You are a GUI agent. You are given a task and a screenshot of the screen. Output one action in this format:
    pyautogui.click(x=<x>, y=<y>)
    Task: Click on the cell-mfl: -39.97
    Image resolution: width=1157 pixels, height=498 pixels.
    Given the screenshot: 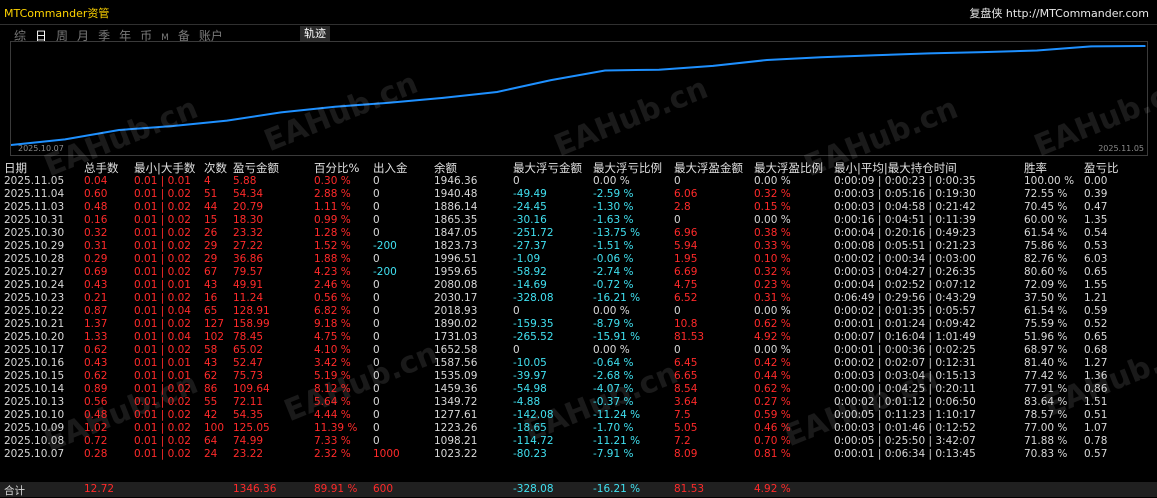 What is the action you would take?
    pyautogui.click(x=530, y=376)
    